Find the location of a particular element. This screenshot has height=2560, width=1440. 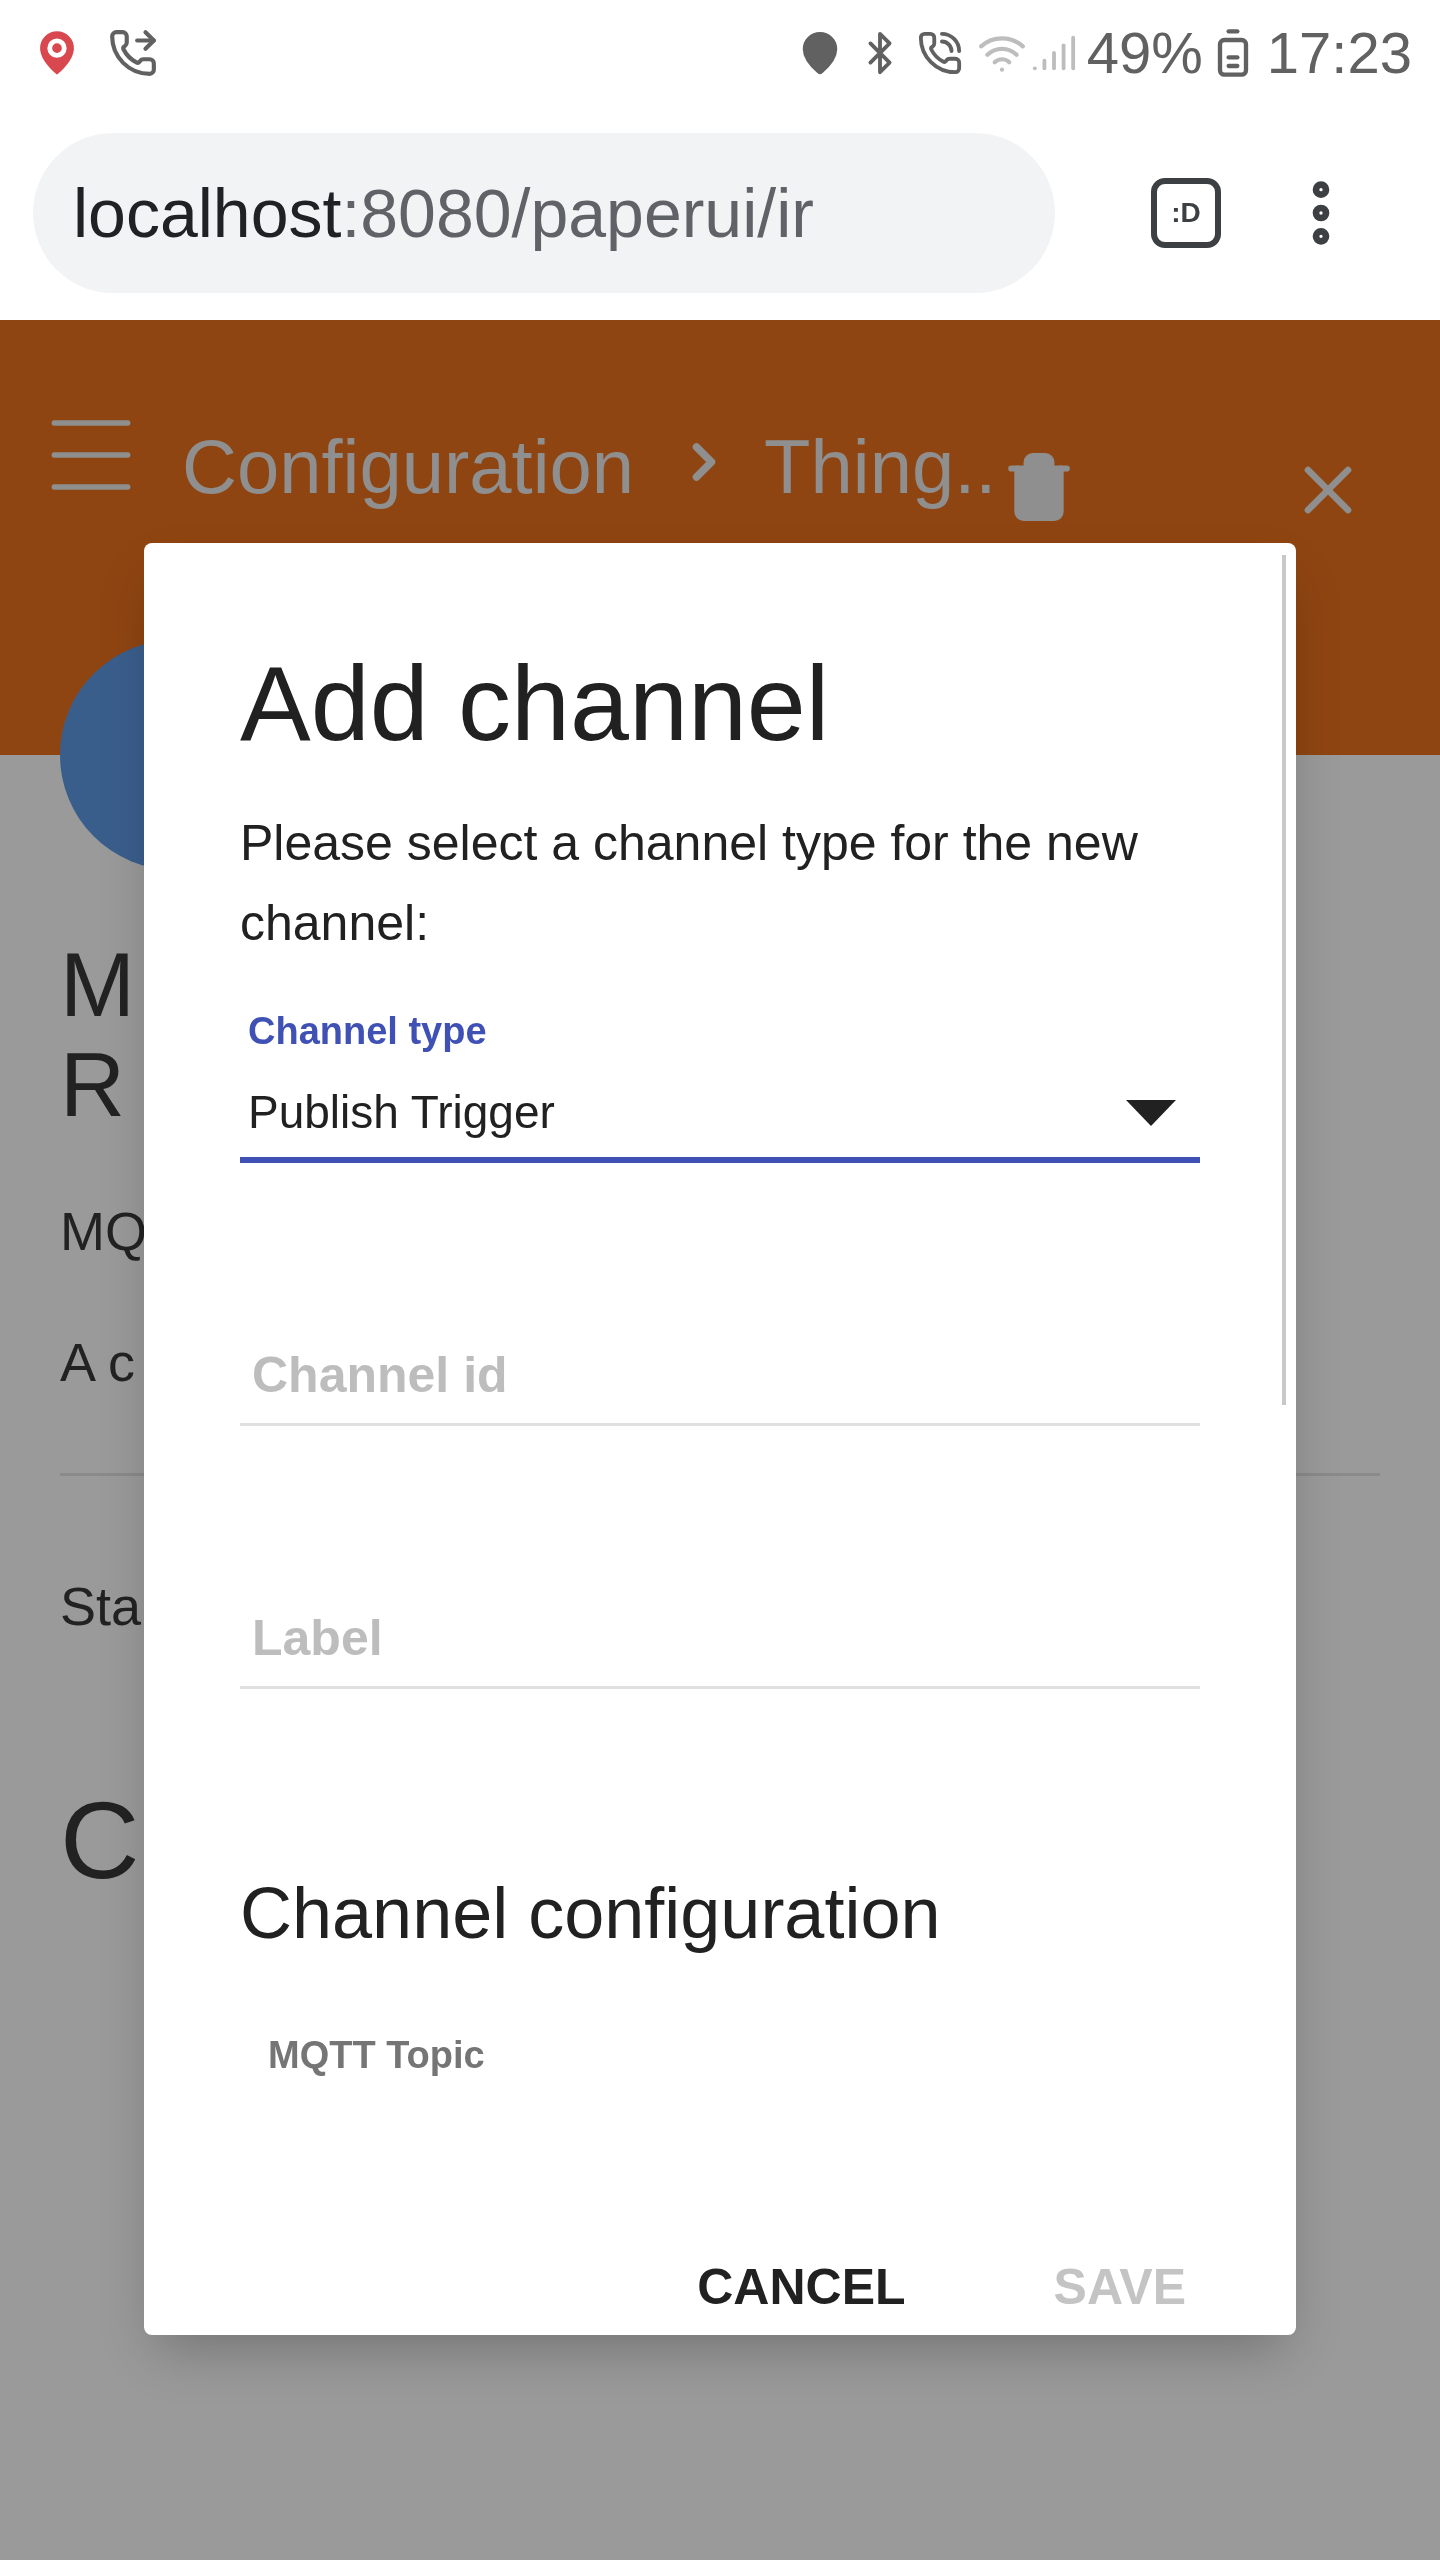

text-field: Label is located at coordinates (720, 1643).